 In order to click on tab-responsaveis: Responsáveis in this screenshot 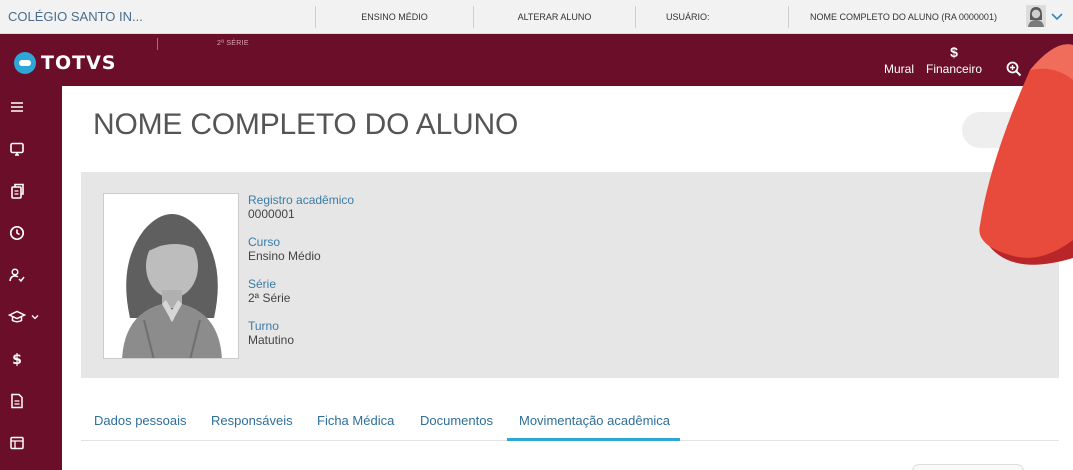, I will do `click(252, 420)`.